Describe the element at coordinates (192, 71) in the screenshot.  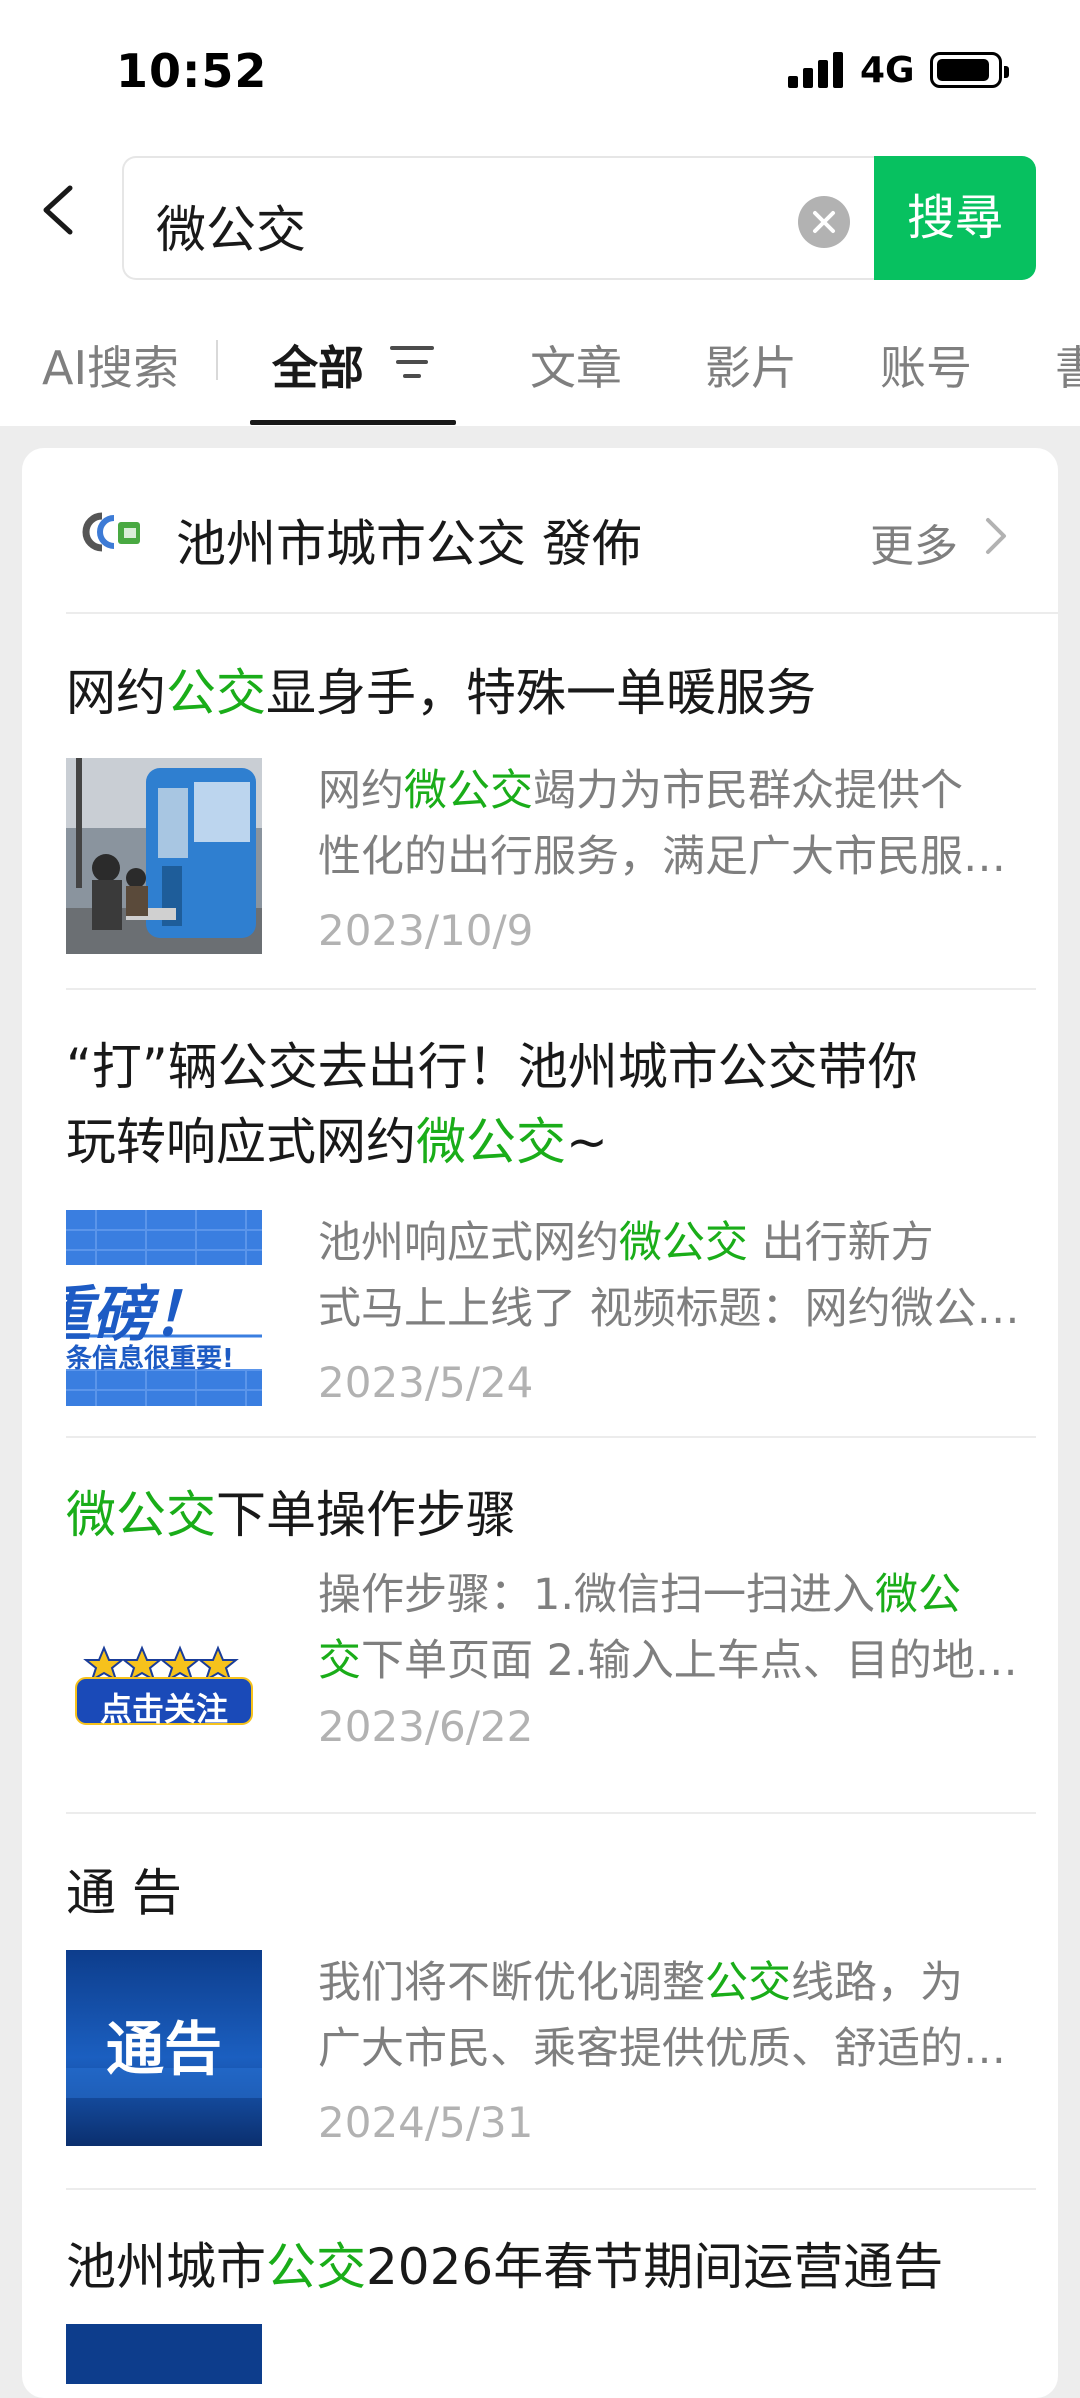
I see `status-time: 10:52` at that location.